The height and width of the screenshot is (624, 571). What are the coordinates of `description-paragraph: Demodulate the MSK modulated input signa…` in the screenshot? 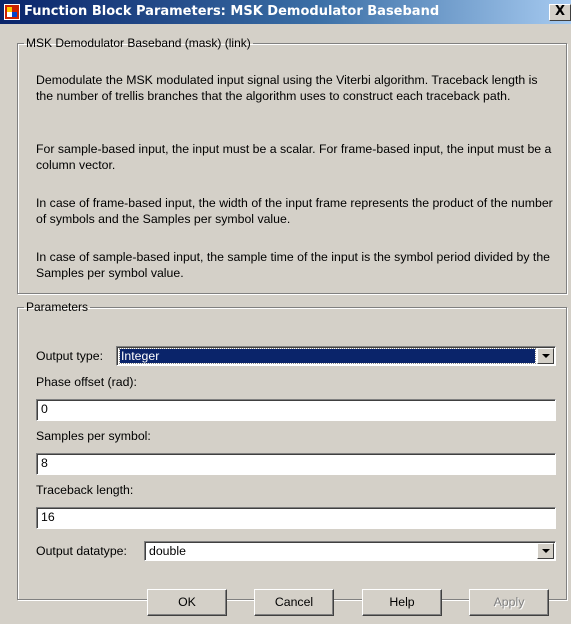 It's located at (287, 88).